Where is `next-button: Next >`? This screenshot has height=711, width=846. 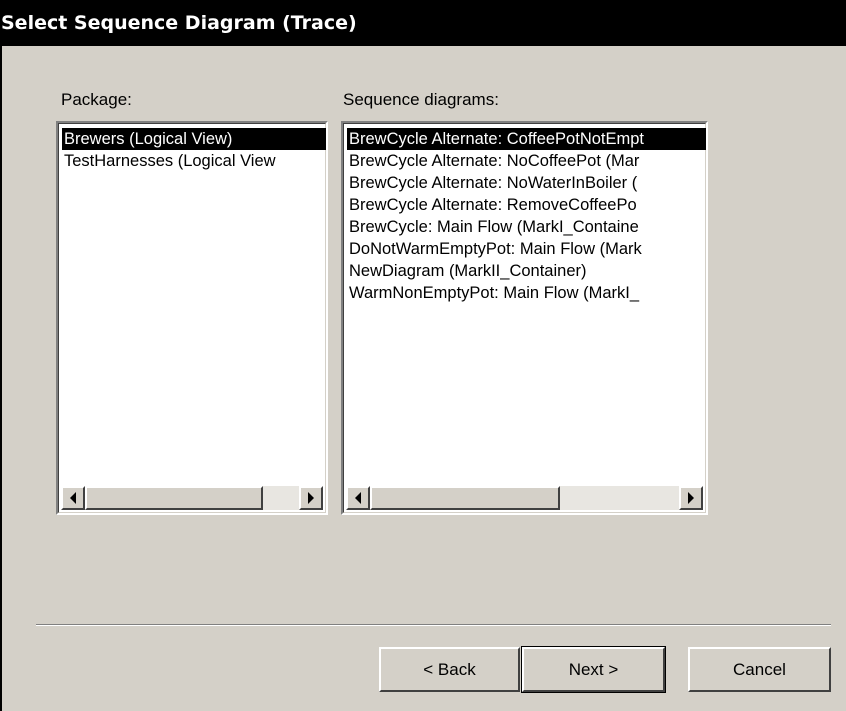 next-button: Next > is located at coordinates (593, 669).